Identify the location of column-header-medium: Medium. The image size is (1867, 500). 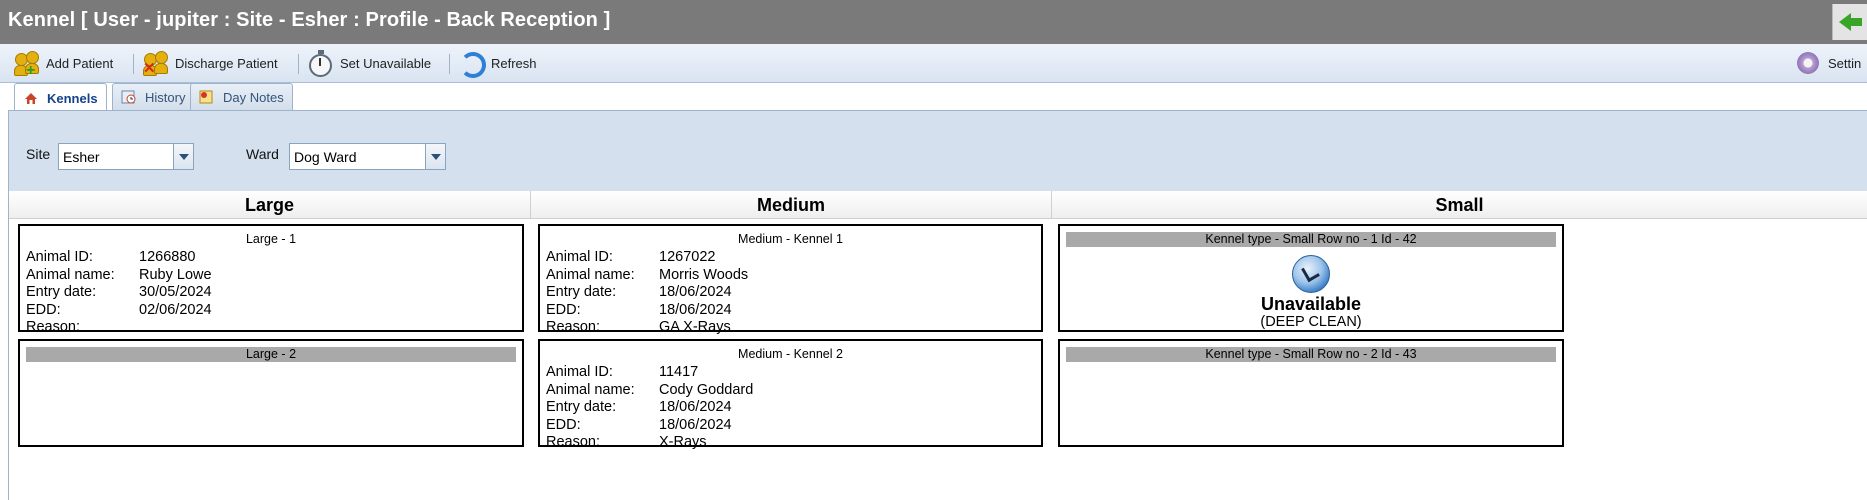
(791, 205).